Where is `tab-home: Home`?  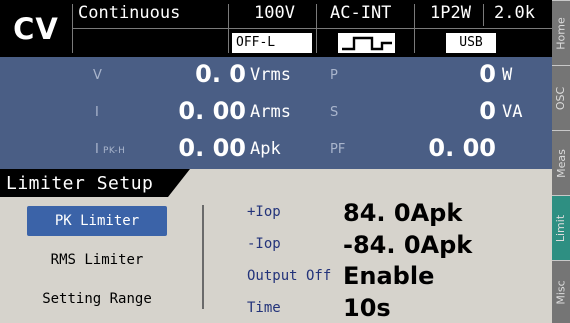 tab-home: Home is located at coordinates (561, 32).